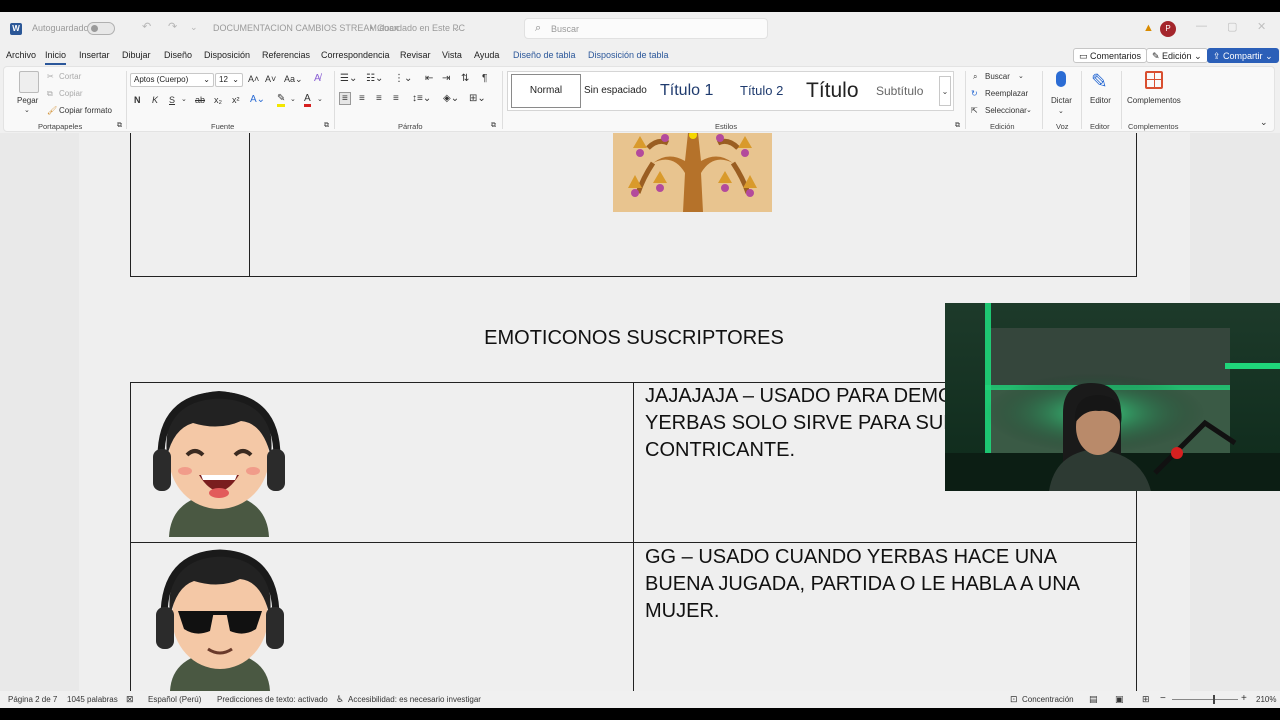 This screenshot has height=720, width=1280. I want to click on style-titulo-1: Título 1, so click(686, 91).